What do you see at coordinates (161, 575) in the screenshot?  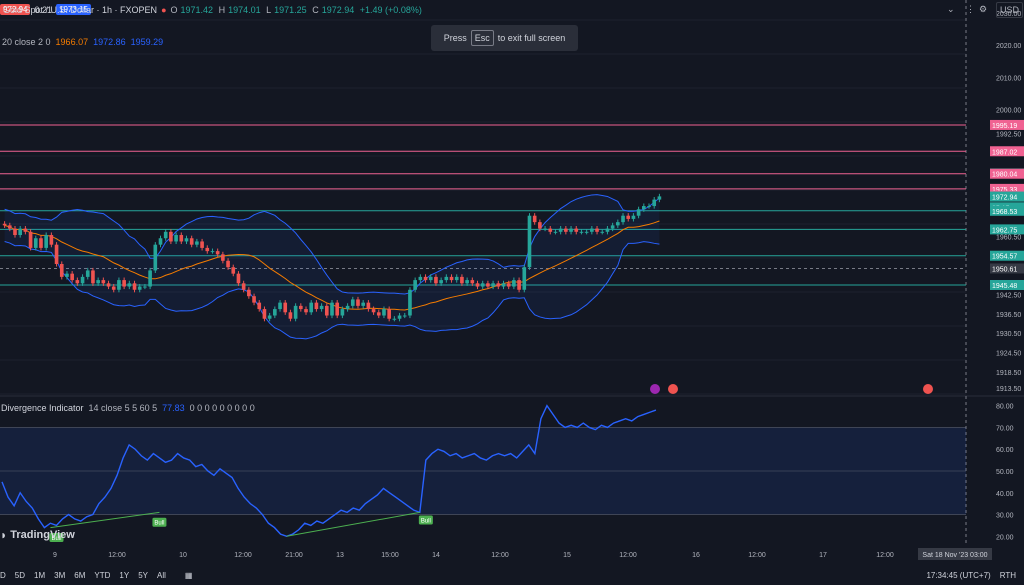 I see `range-button-all: All` at bounding box center [161, 575].